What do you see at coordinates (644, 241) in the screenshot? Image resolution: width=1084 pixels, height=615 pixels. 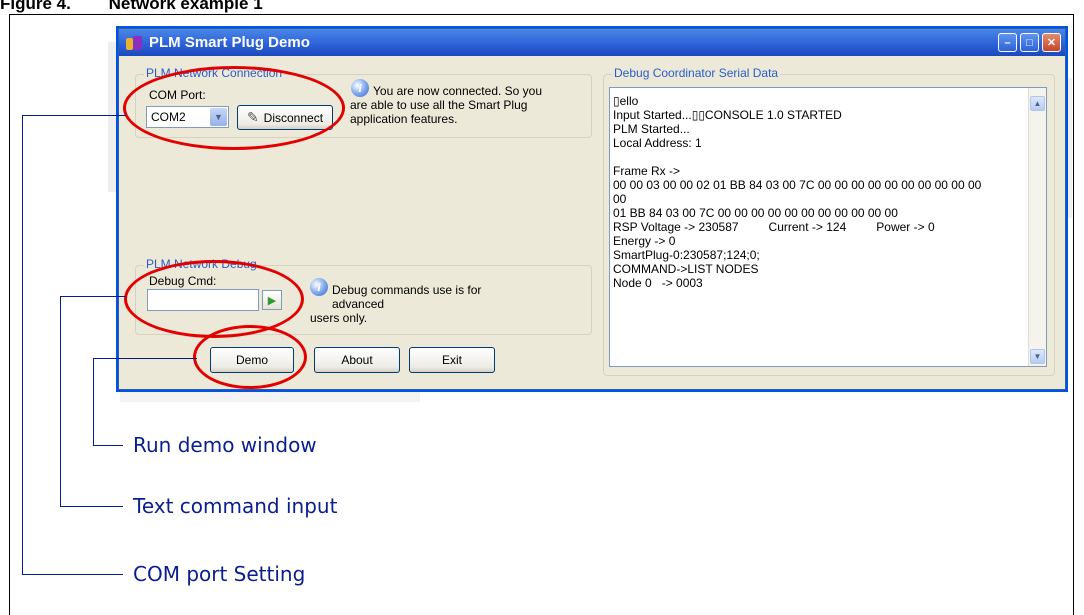 I see `serial-data-line: Energy -> 0` at bounding box center [644, 241].